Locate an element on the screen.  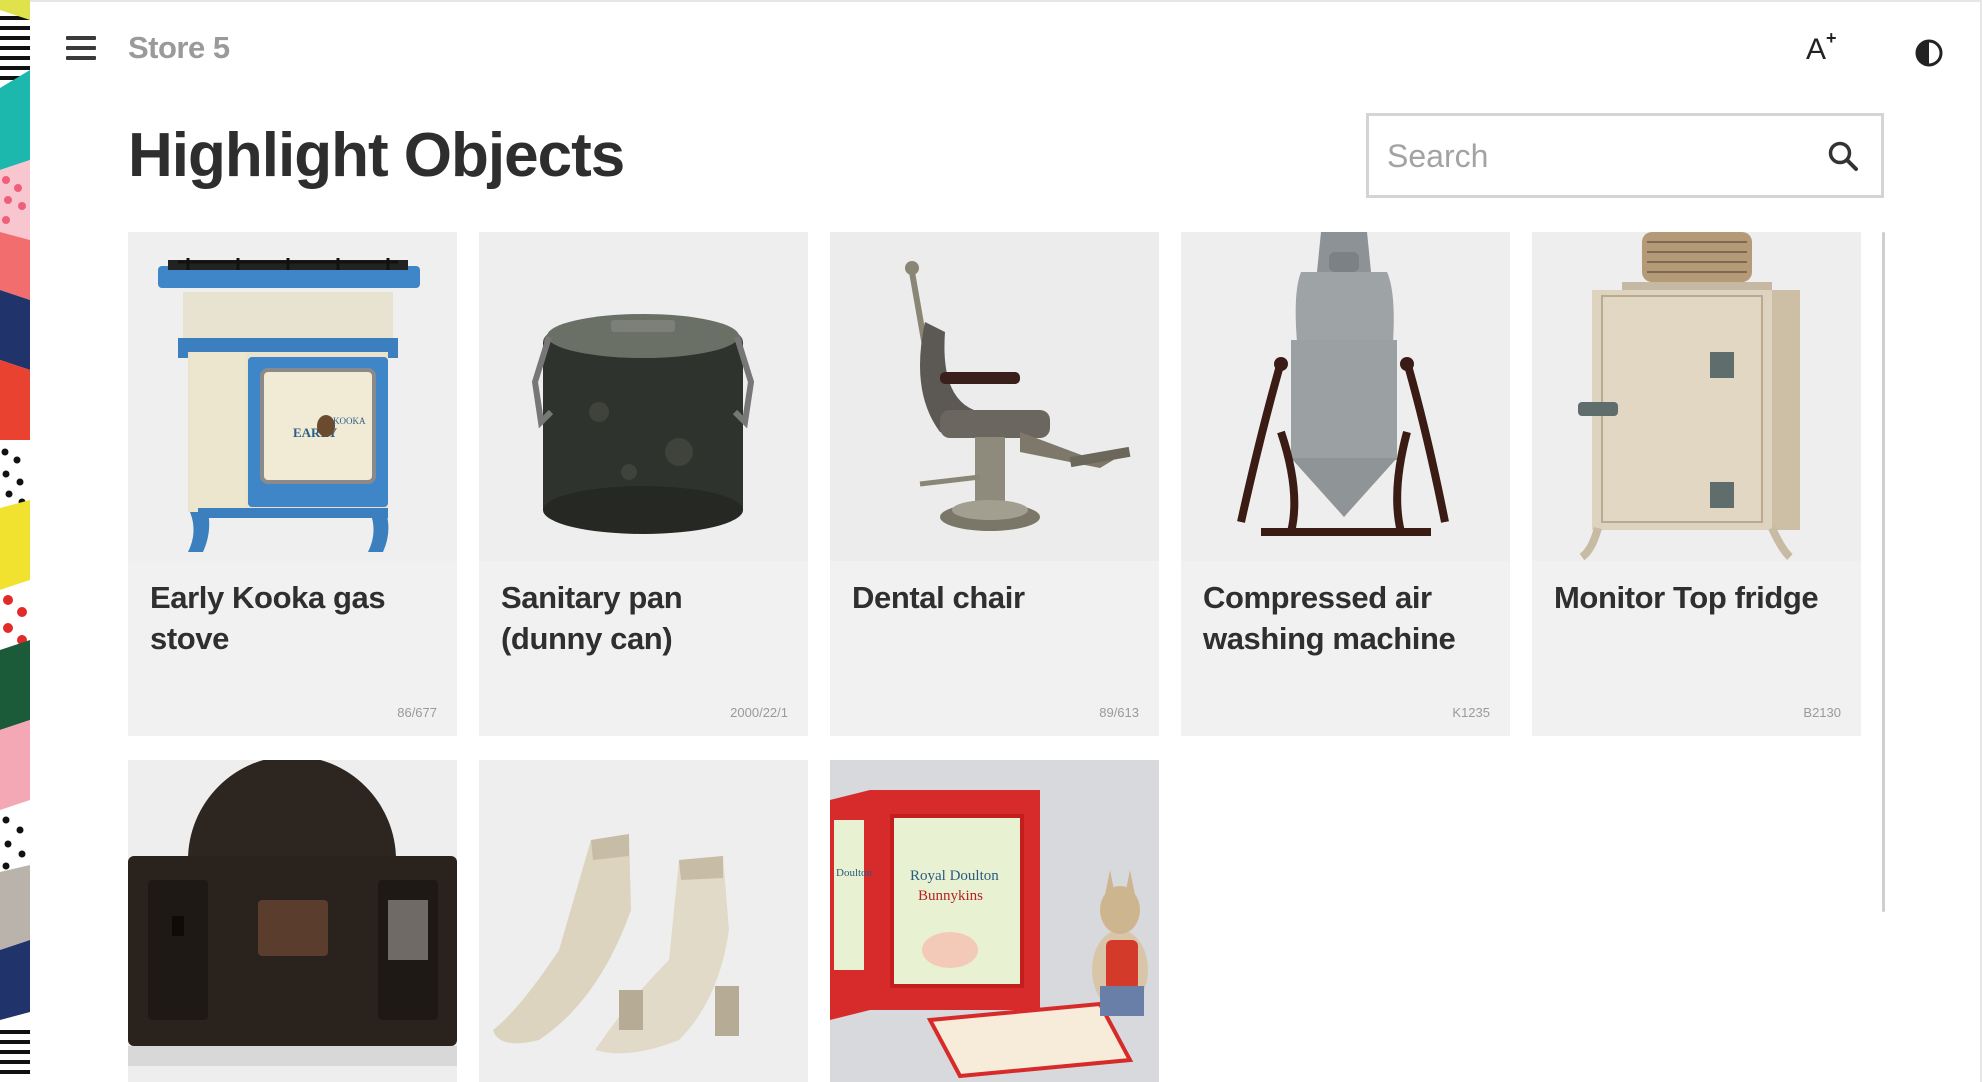
object-card: Dental chair 89/613 is located at coordinates (994, 484).